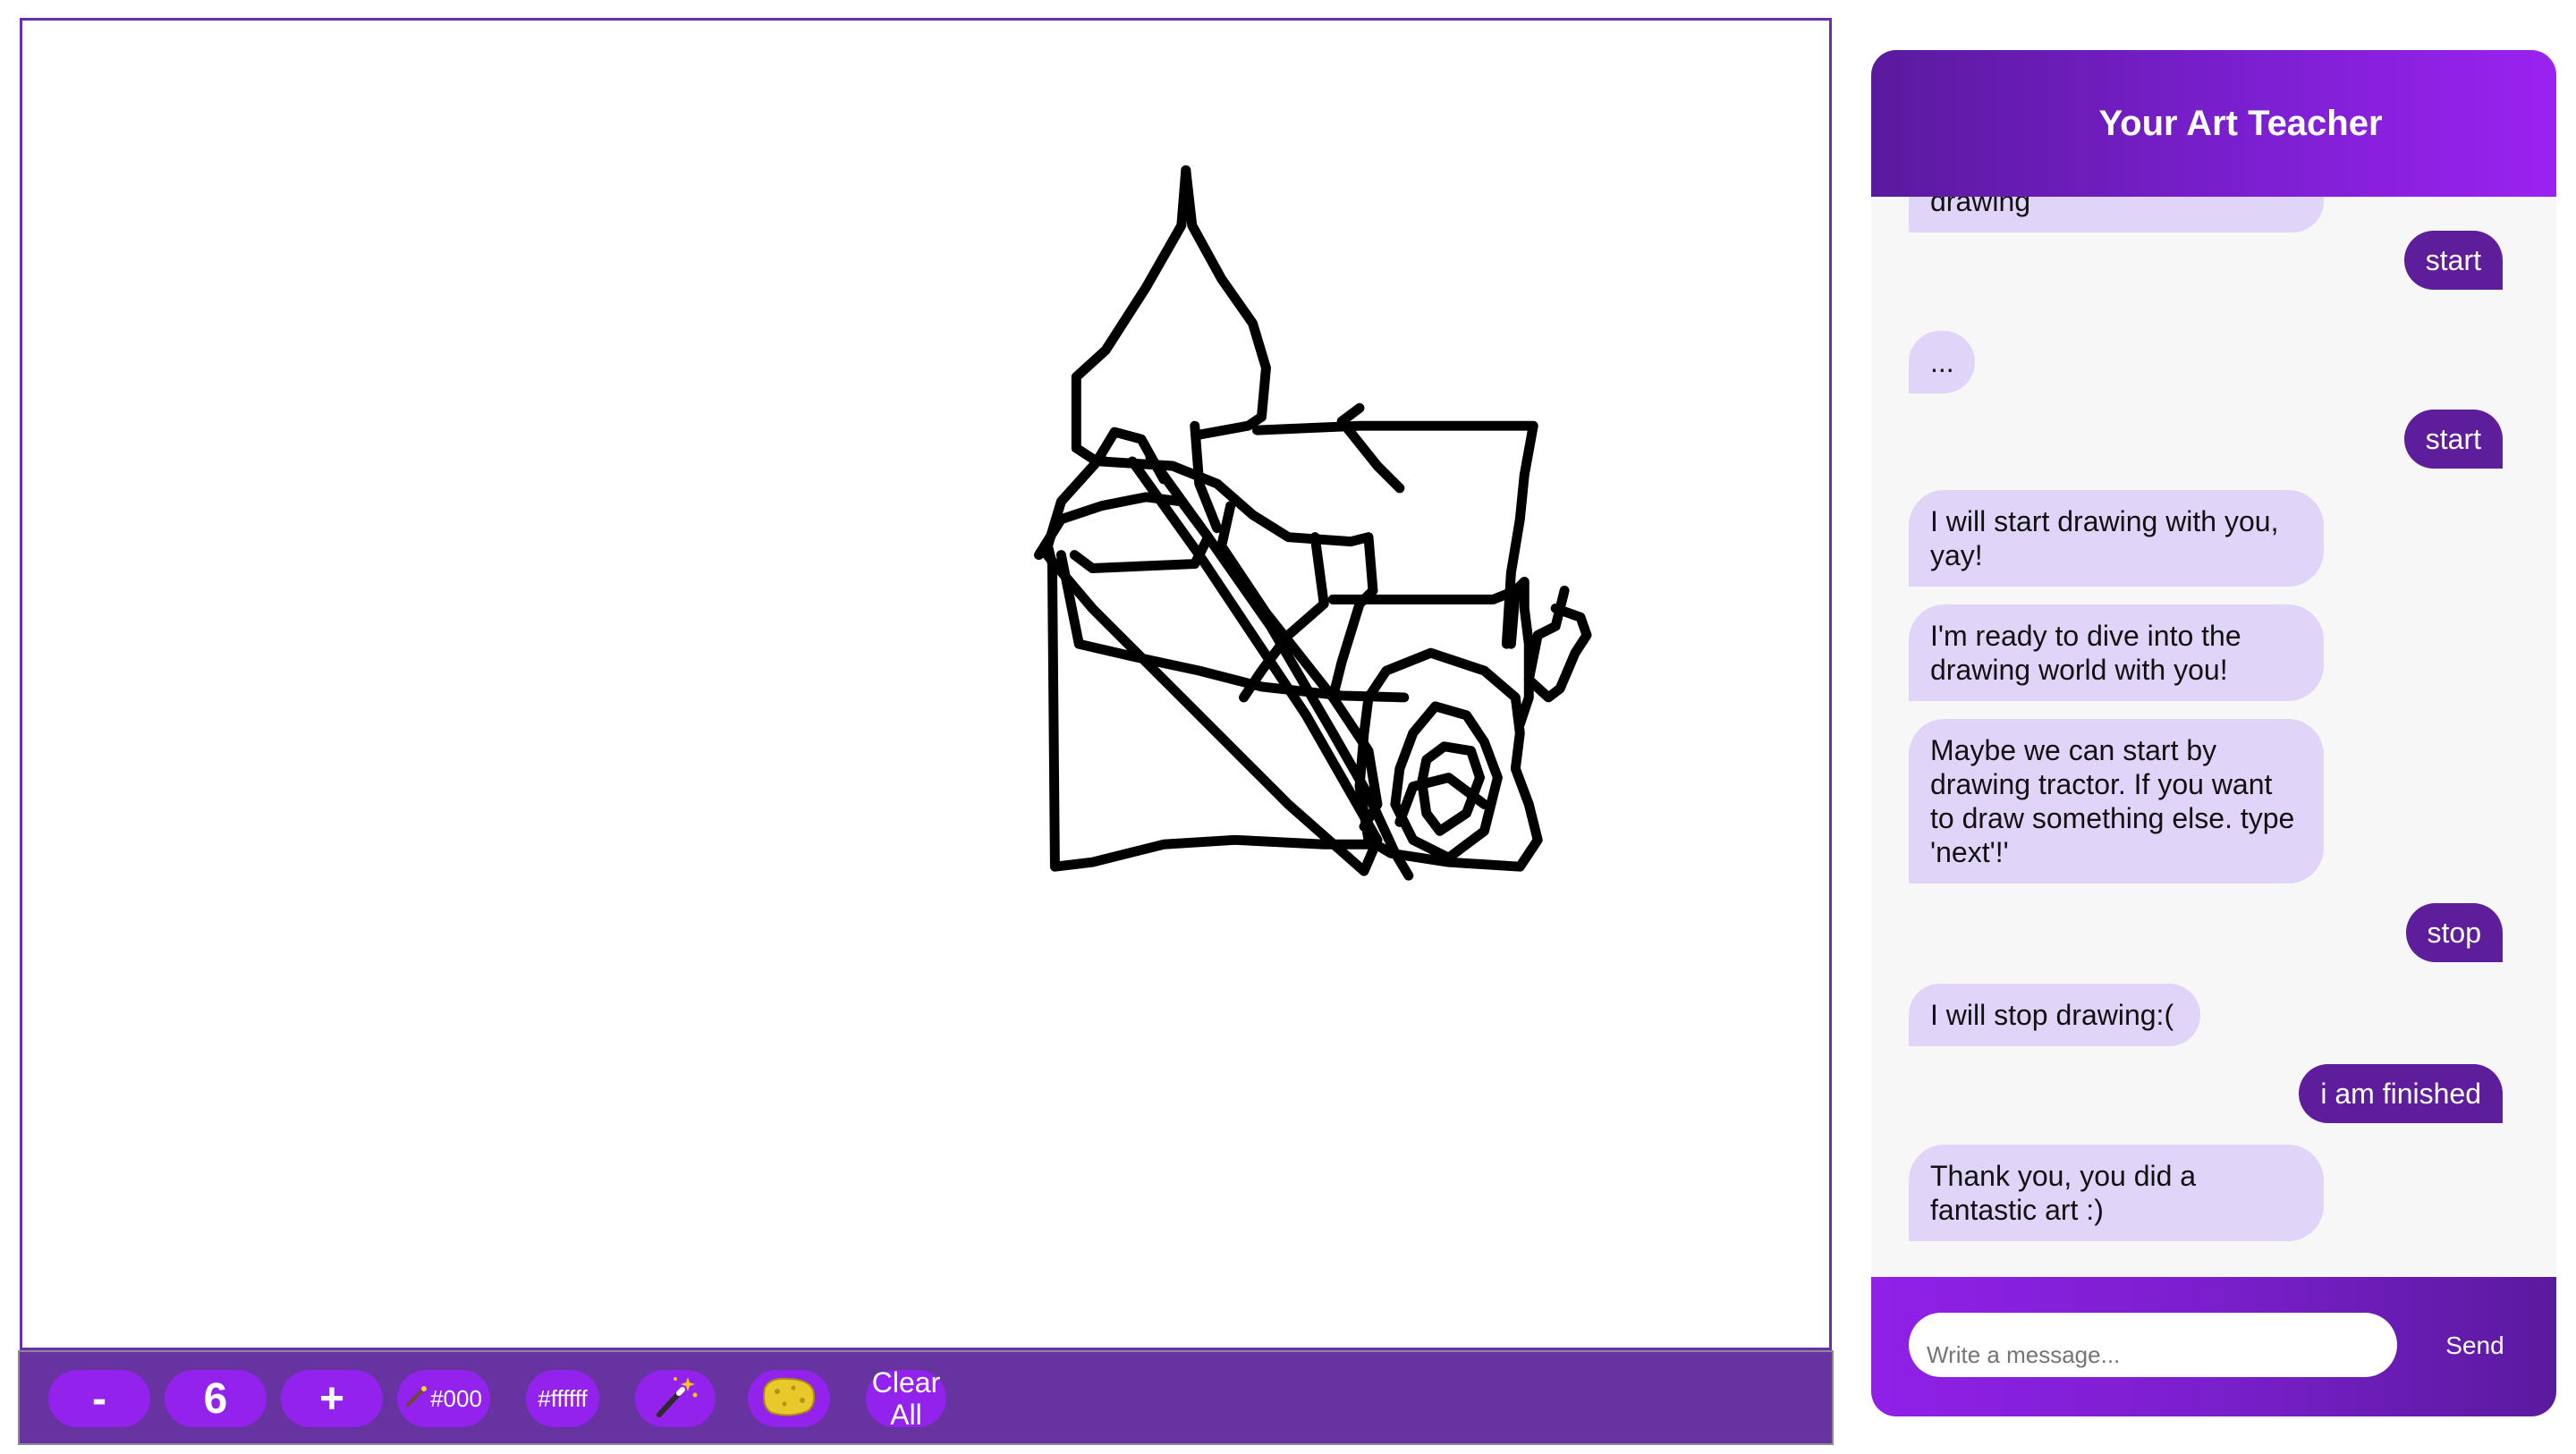 The height and width of the screenshot is (1454, 2576). Describe the element at coordinates (2116, 215) in the screenshot. I see `bot-message: drawing` at that location.